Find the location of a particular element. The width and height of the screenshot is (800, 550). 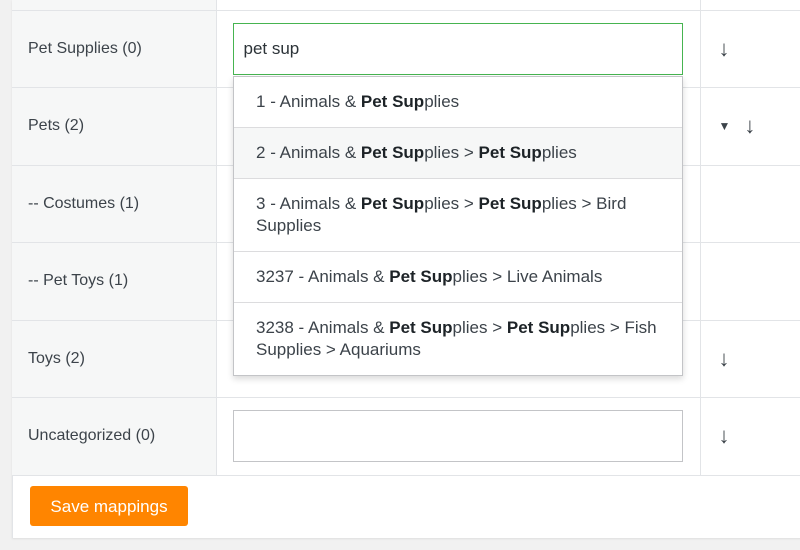

table-row is located at coordinates (406, 5).